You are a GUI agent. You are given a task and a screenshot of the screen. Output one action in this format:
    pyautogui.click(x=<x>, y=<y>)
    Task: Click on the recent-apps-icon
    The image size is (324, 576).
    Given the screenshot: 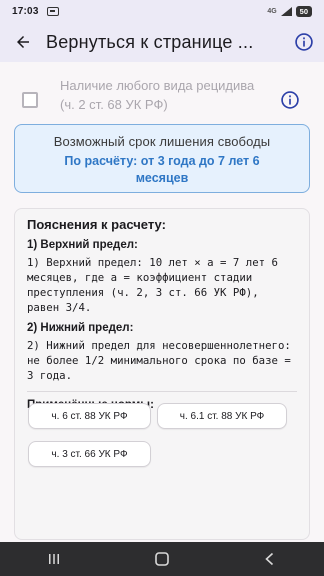 What is the action you would take?
    pyautogui.click(x=54, y=559)
    